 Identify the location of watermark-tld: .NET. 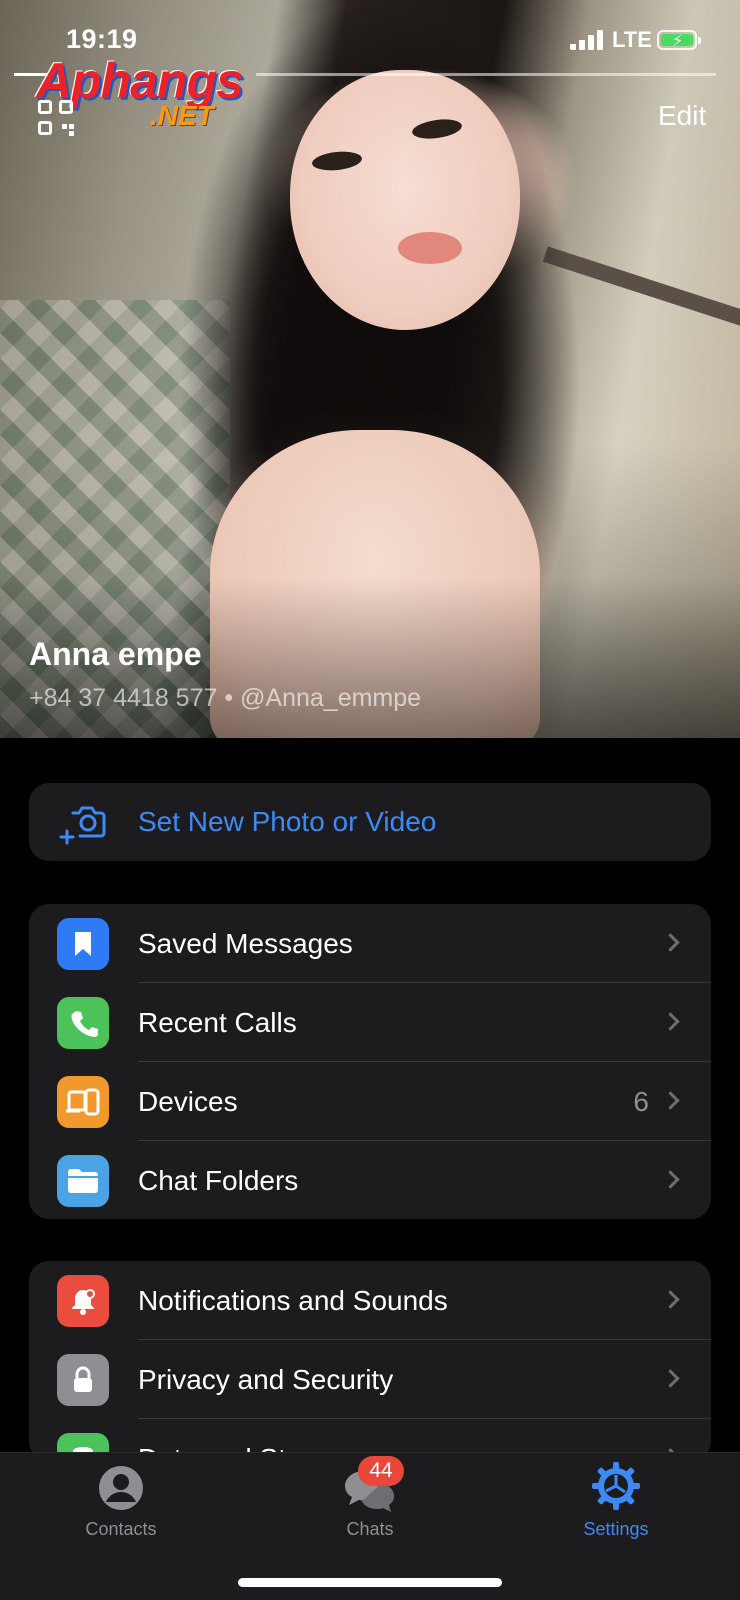
(182, 115).